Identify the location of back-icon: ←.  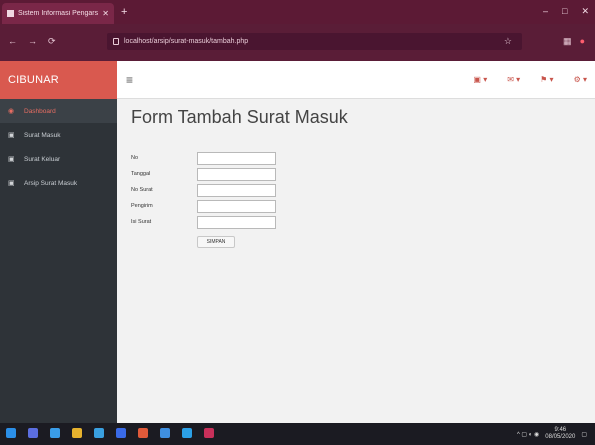
(12, 41).